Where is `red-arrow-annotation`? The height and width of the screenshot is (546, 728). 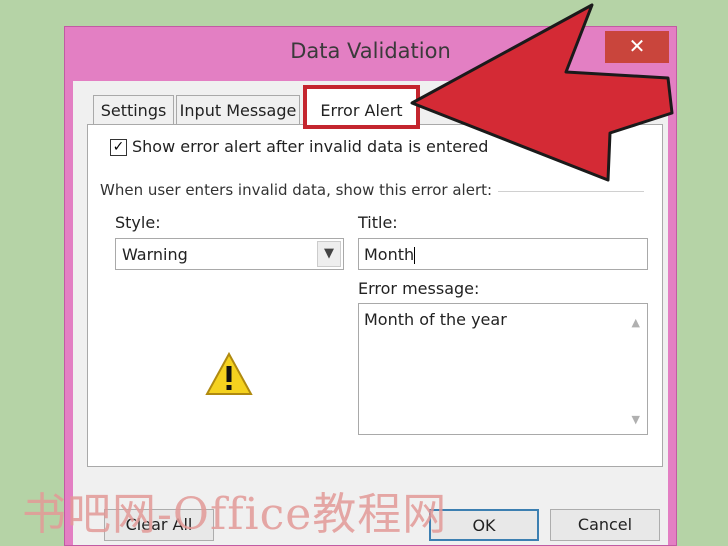
red-arrow-annotation is located at coordinates (542, 92).